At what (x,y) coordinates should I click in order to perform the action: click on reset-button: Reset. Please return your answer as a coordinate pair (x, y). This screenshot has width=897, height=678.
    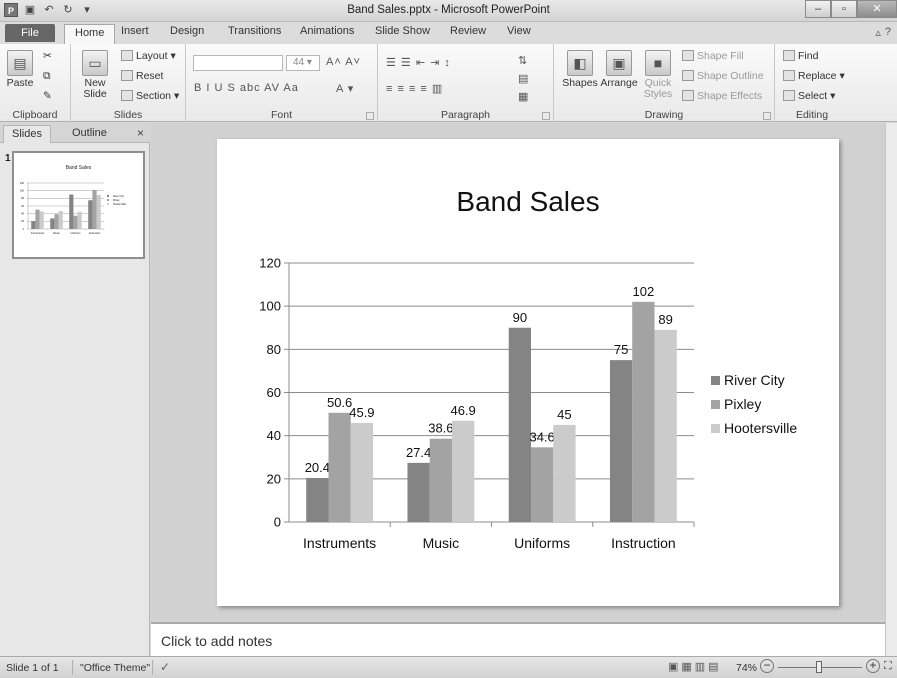
    Looking at the image, I should click on (142, 76).